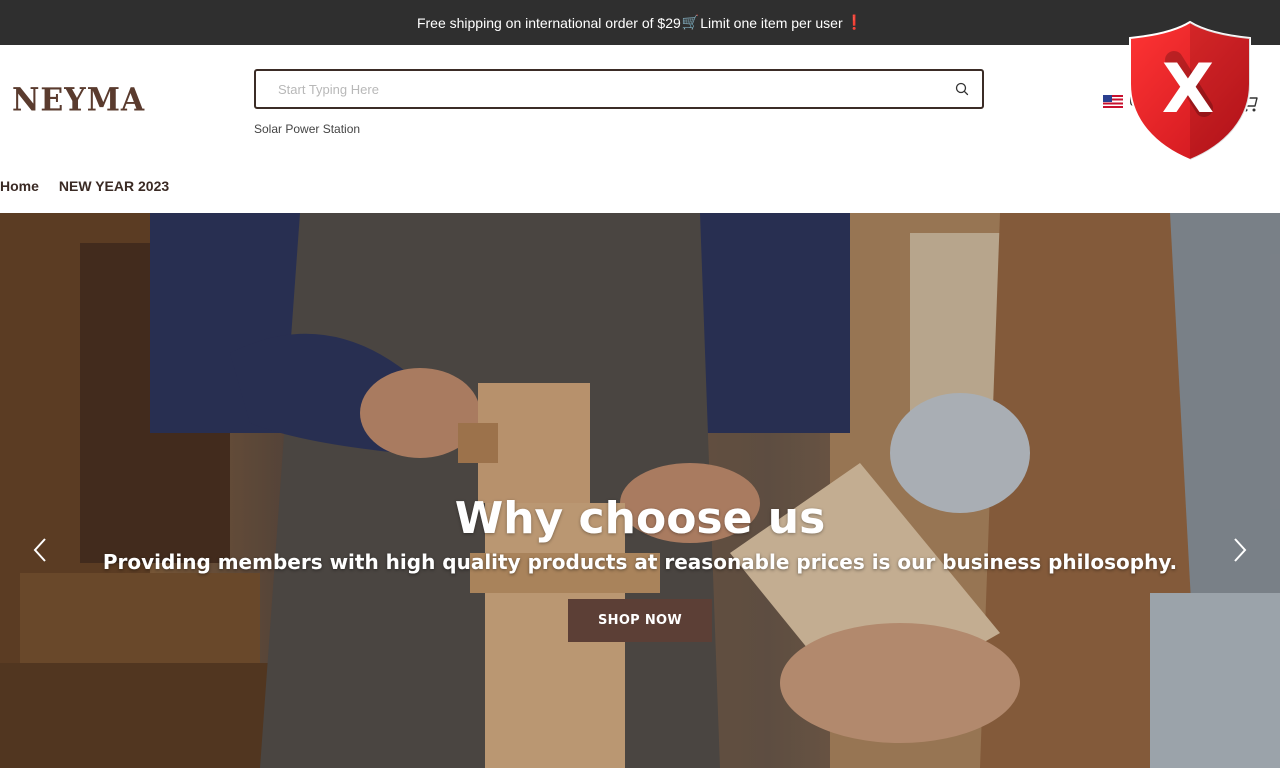 The image size is (1280, 768). What do you see at coordinates (640, 620) in the screenshot?
I see `shop-now-button: SHOP NOW` at bounding box center [640, 620].